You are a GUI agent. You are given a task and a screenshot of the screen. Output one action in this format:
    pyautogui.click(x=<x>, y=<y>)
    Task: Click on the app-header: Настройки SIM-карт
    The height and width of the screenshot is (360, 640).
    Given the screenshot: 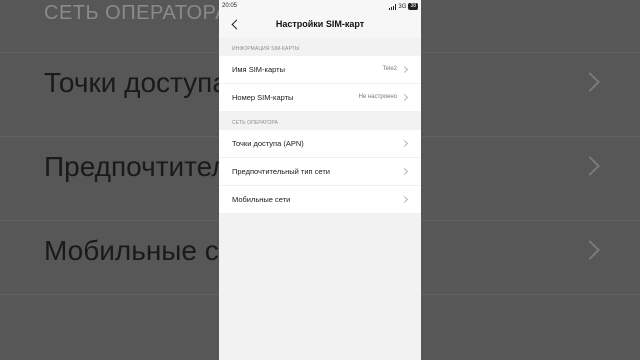 What is the action you would take?
    pyautogui.click(x=320, y=26)
    